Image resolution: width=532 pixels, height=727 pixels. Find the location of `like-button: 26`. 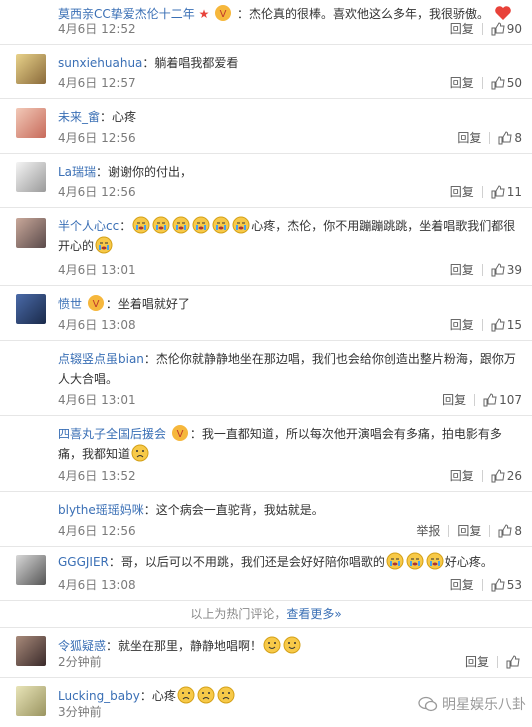

like-button: 26 is located at coordinates (506, 476).